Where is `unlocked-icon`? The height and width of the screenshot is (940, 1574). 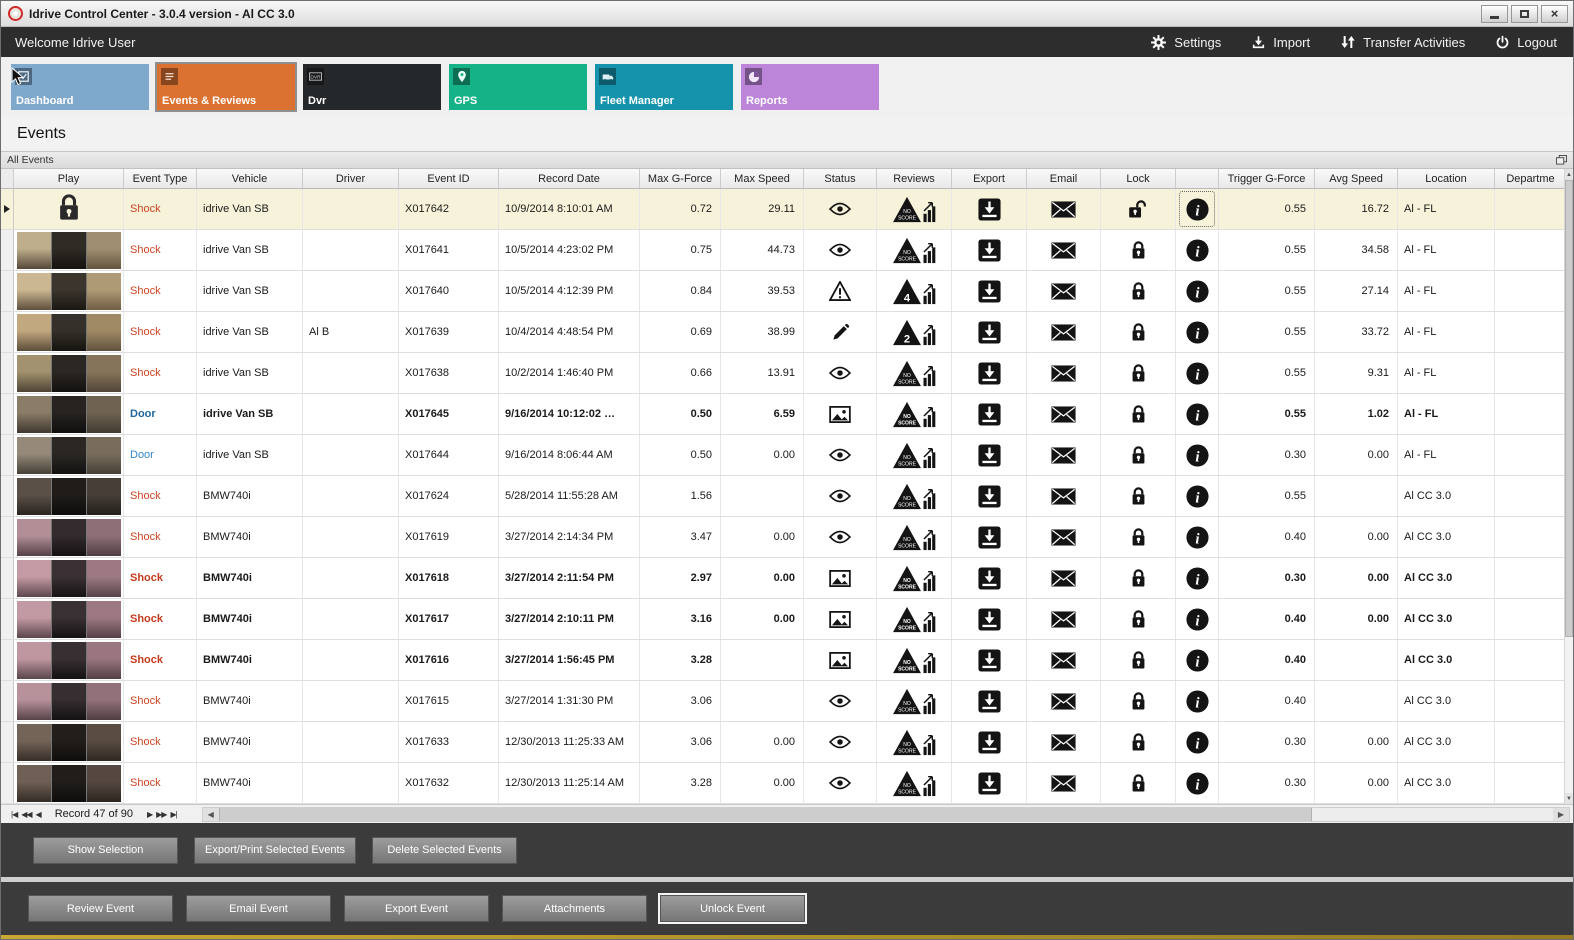
unlocked-icon is located at coordinates (1138, 209).